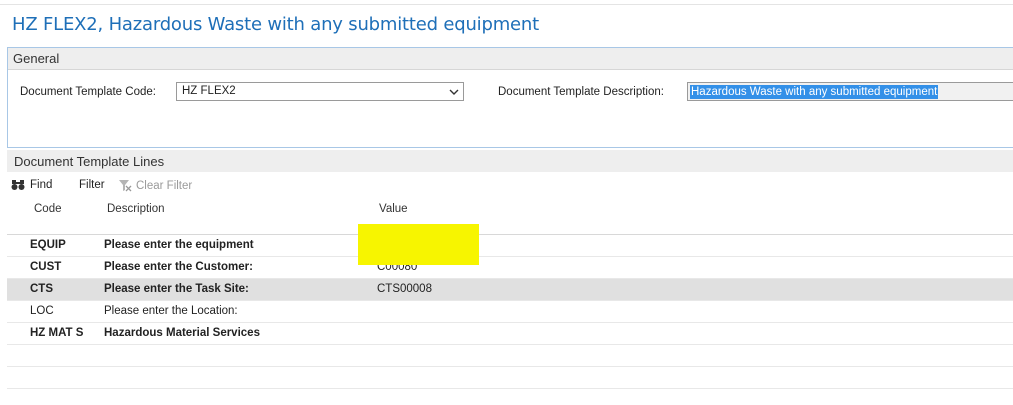 Image resolution: width=1013 pixels, height=405 pixels. What do you see at coordinates (41, 289) in the screenshot?
I see `row-code: CTS` at bounding box center [41, 289].